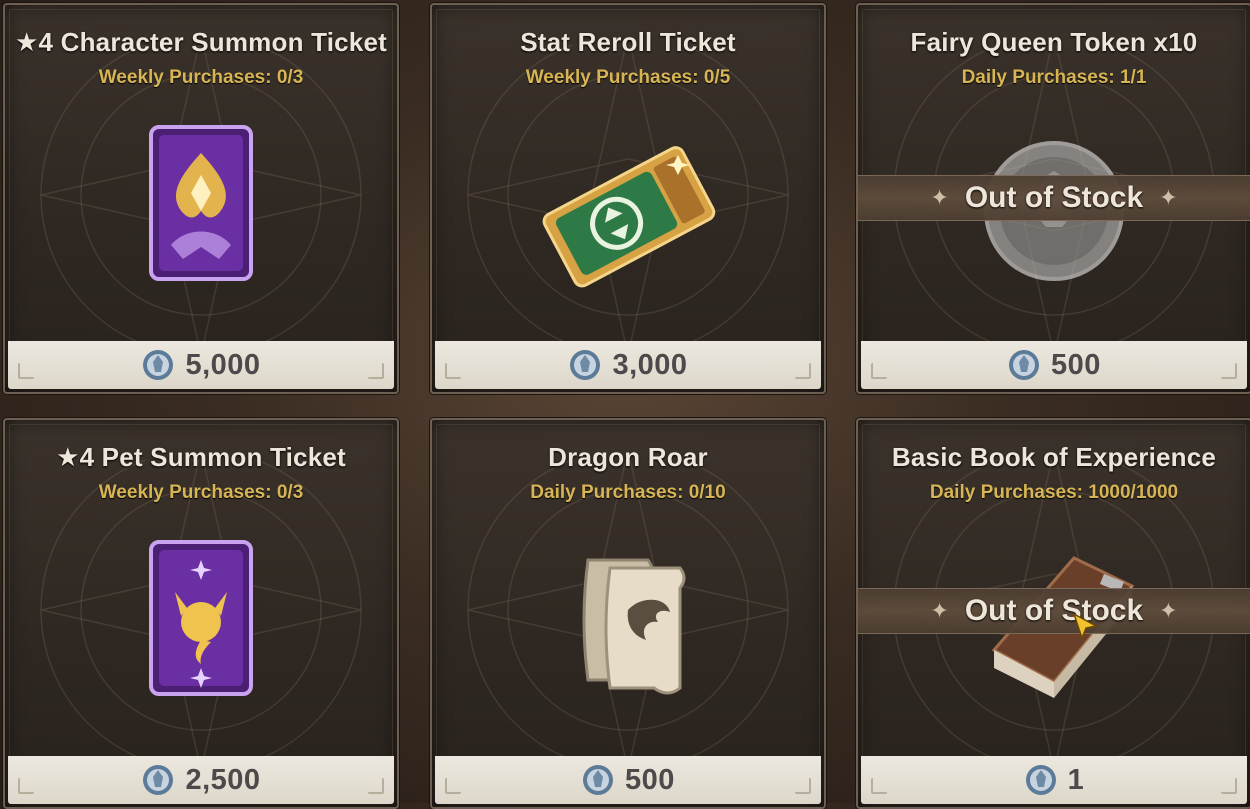 The width and height of the screenshot is (1250, 809). Describe the element at coordinates (201, 457) in the screenshot. I see `item-title: ★4 Pet Summon Ticket` at that location.